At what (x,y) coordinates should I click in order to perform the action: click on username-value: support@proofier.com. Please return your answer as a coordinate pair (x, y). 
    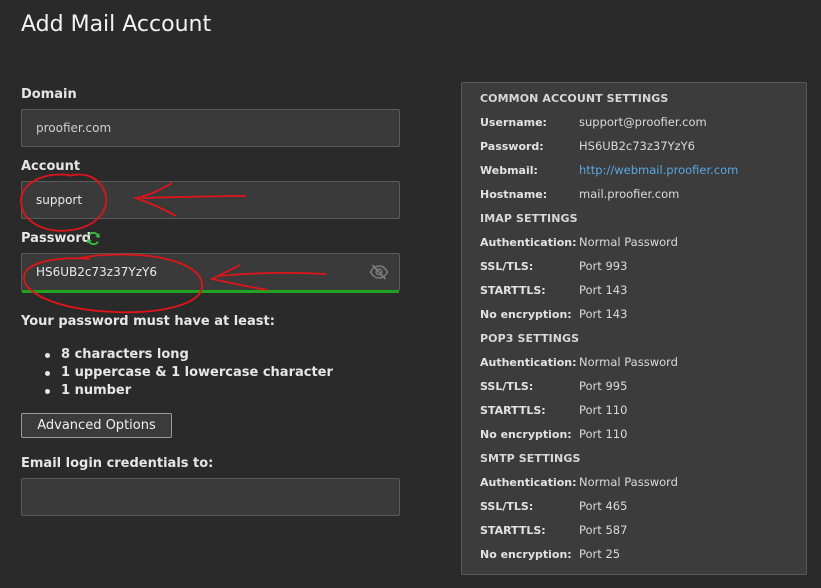
    Looking at the image, I should click on (643, 122).